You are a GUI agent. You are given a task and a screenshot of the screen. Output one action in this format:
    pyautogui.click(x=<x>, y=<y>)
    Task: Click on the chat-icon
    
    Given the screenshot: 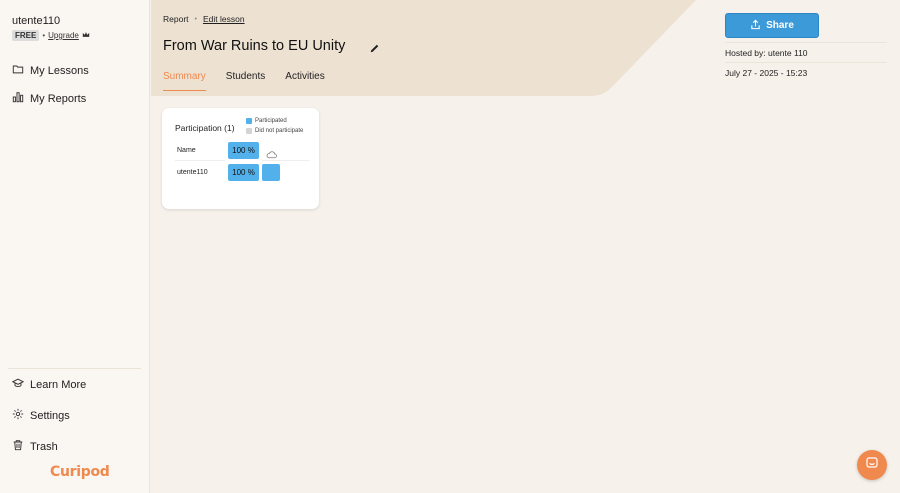 What is the action you would take?
    pyautogui.click(x=872, y=465)
    